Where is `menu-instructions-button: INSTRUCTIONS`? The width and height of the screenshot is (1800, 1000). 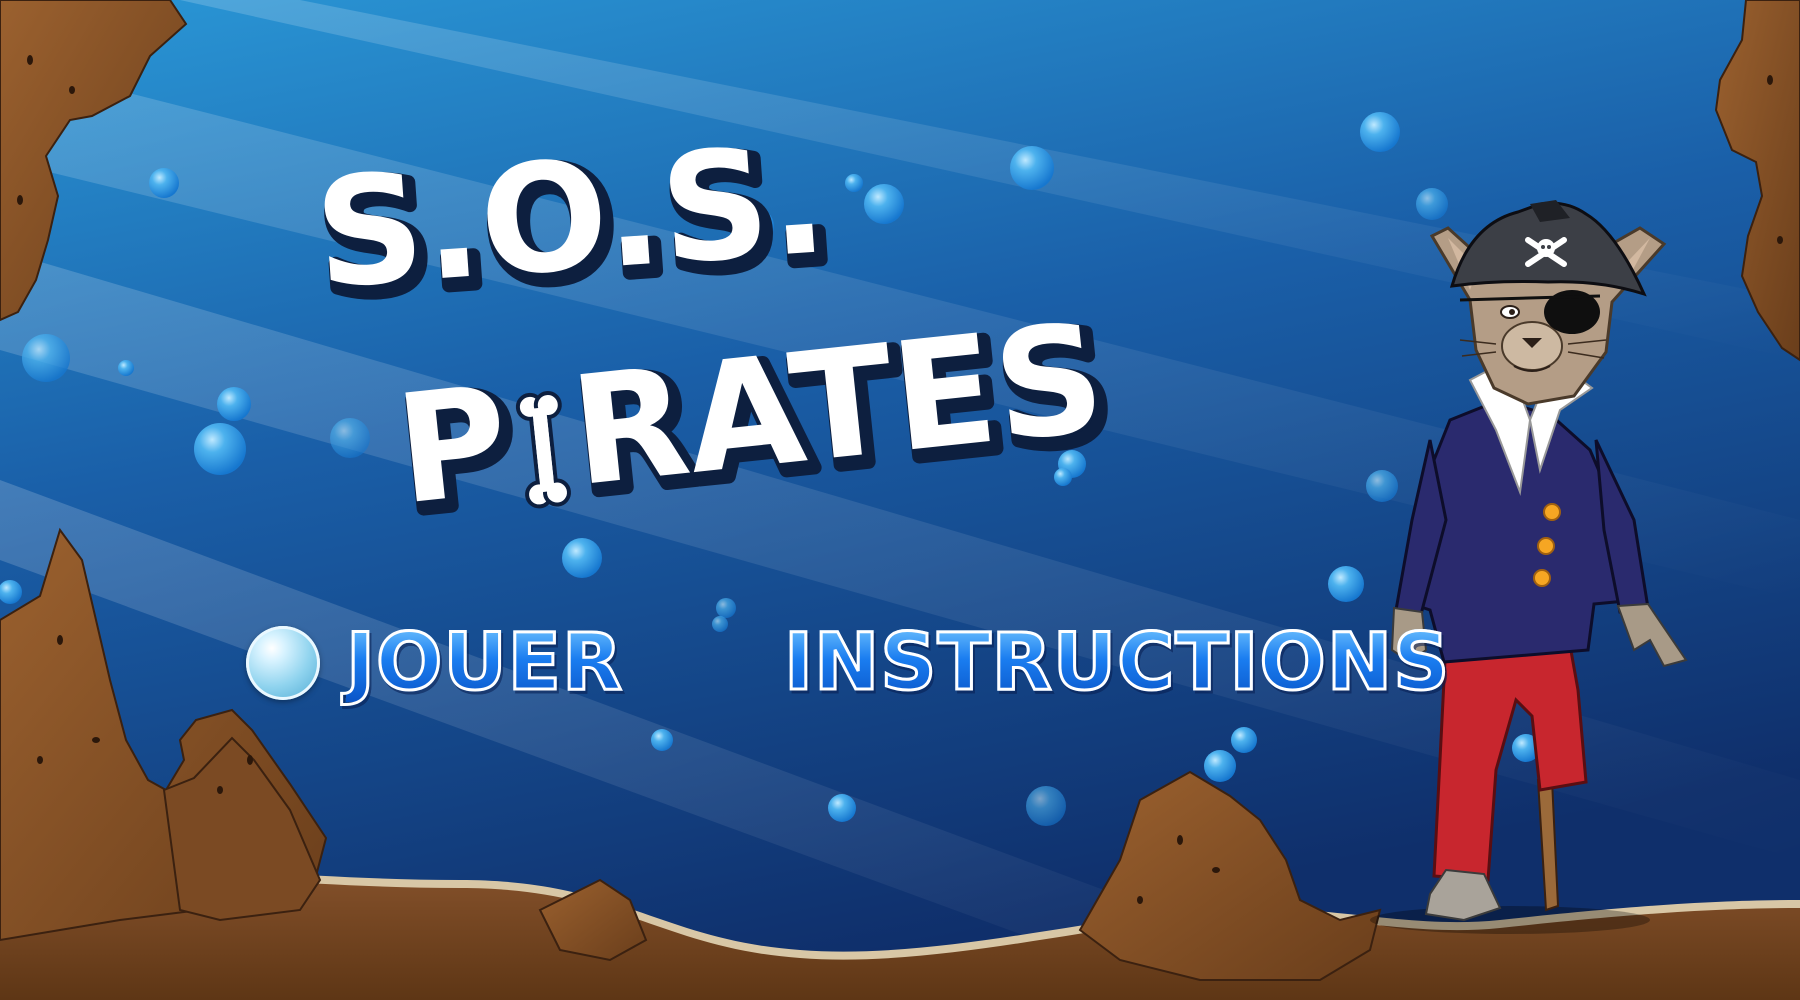 menu-instructions-button: INSTRUCTIONS is located at coordinates (1116, 663).